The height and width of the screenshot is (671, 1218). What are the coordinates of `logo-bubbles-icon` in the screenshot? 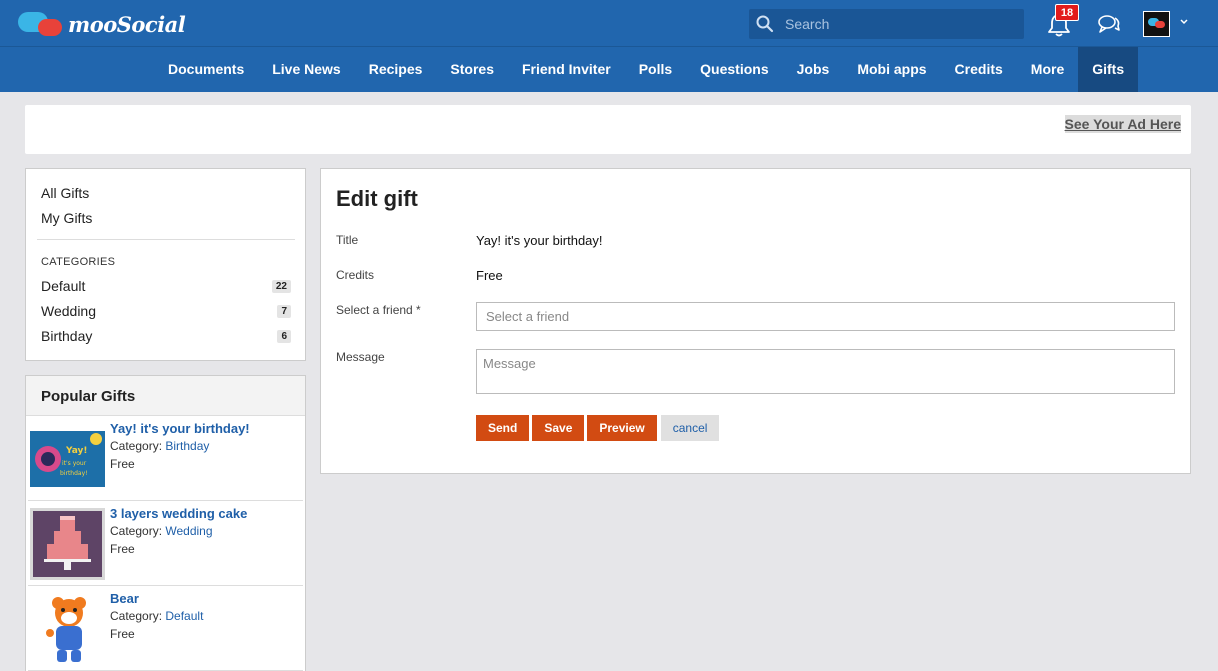 It's located at (41, 24).